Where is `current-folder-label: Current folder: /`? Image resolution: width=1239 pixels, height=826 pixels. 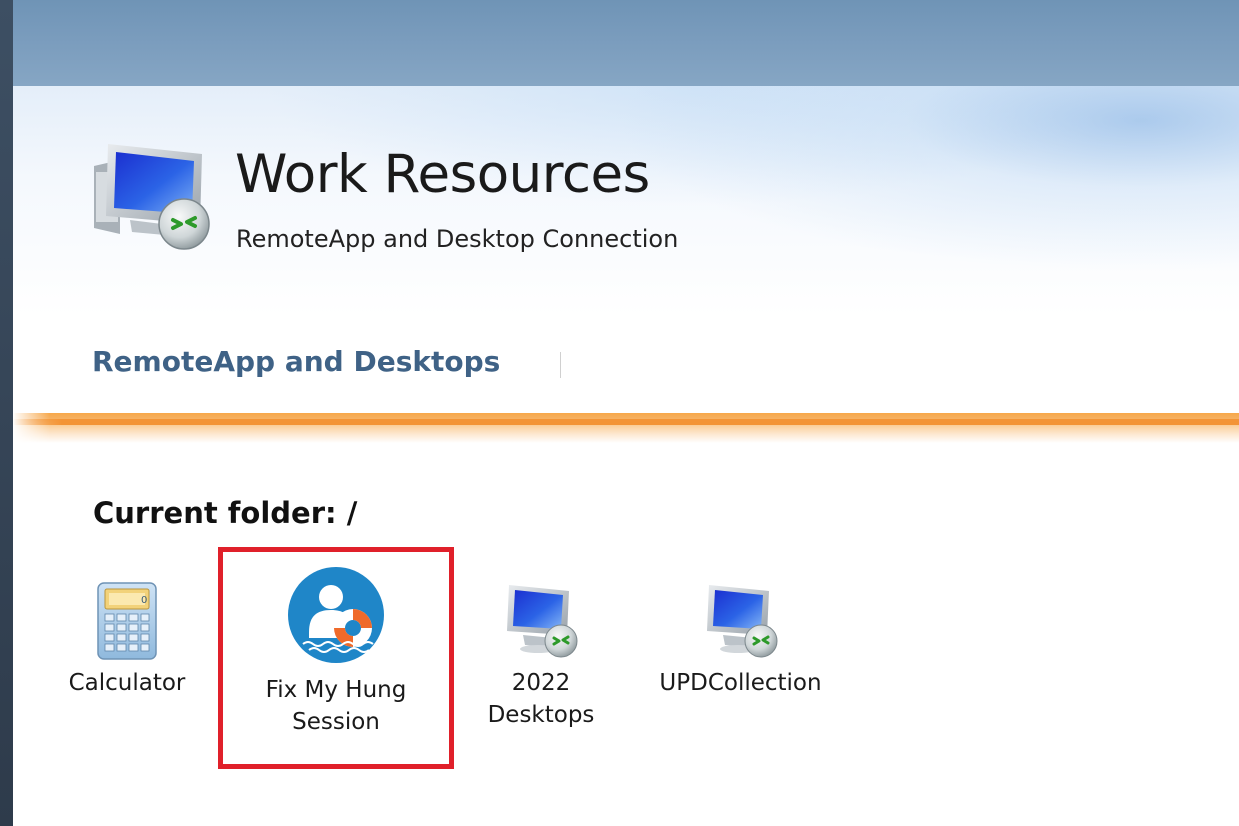
current-folder-label: Current folder: / is located at coordinates (225, 513).